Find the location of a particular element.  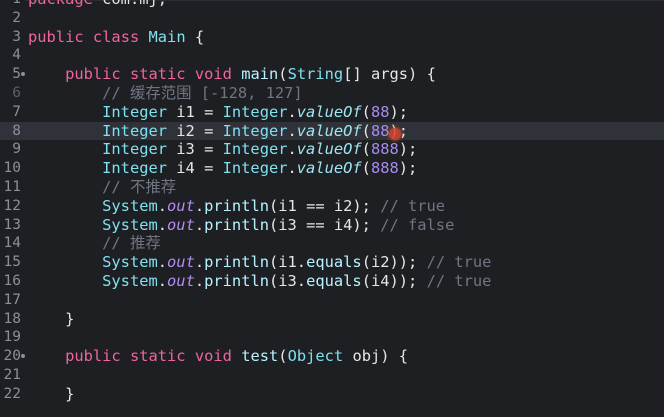

code-line: 14 // 推荐 is located at coordinates (332, 243).